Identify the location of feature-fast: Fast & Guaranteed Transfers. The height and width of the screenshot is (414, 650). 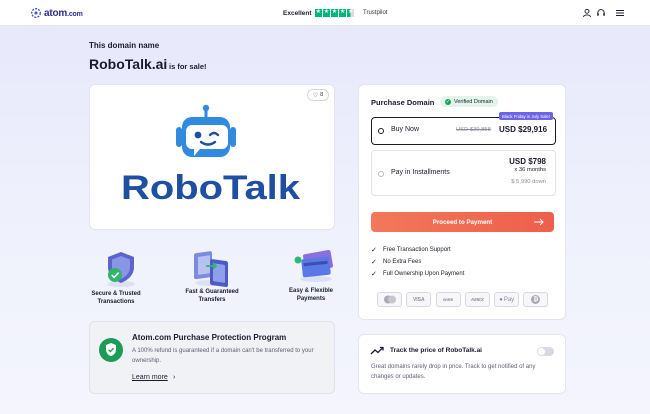
(212, 296).